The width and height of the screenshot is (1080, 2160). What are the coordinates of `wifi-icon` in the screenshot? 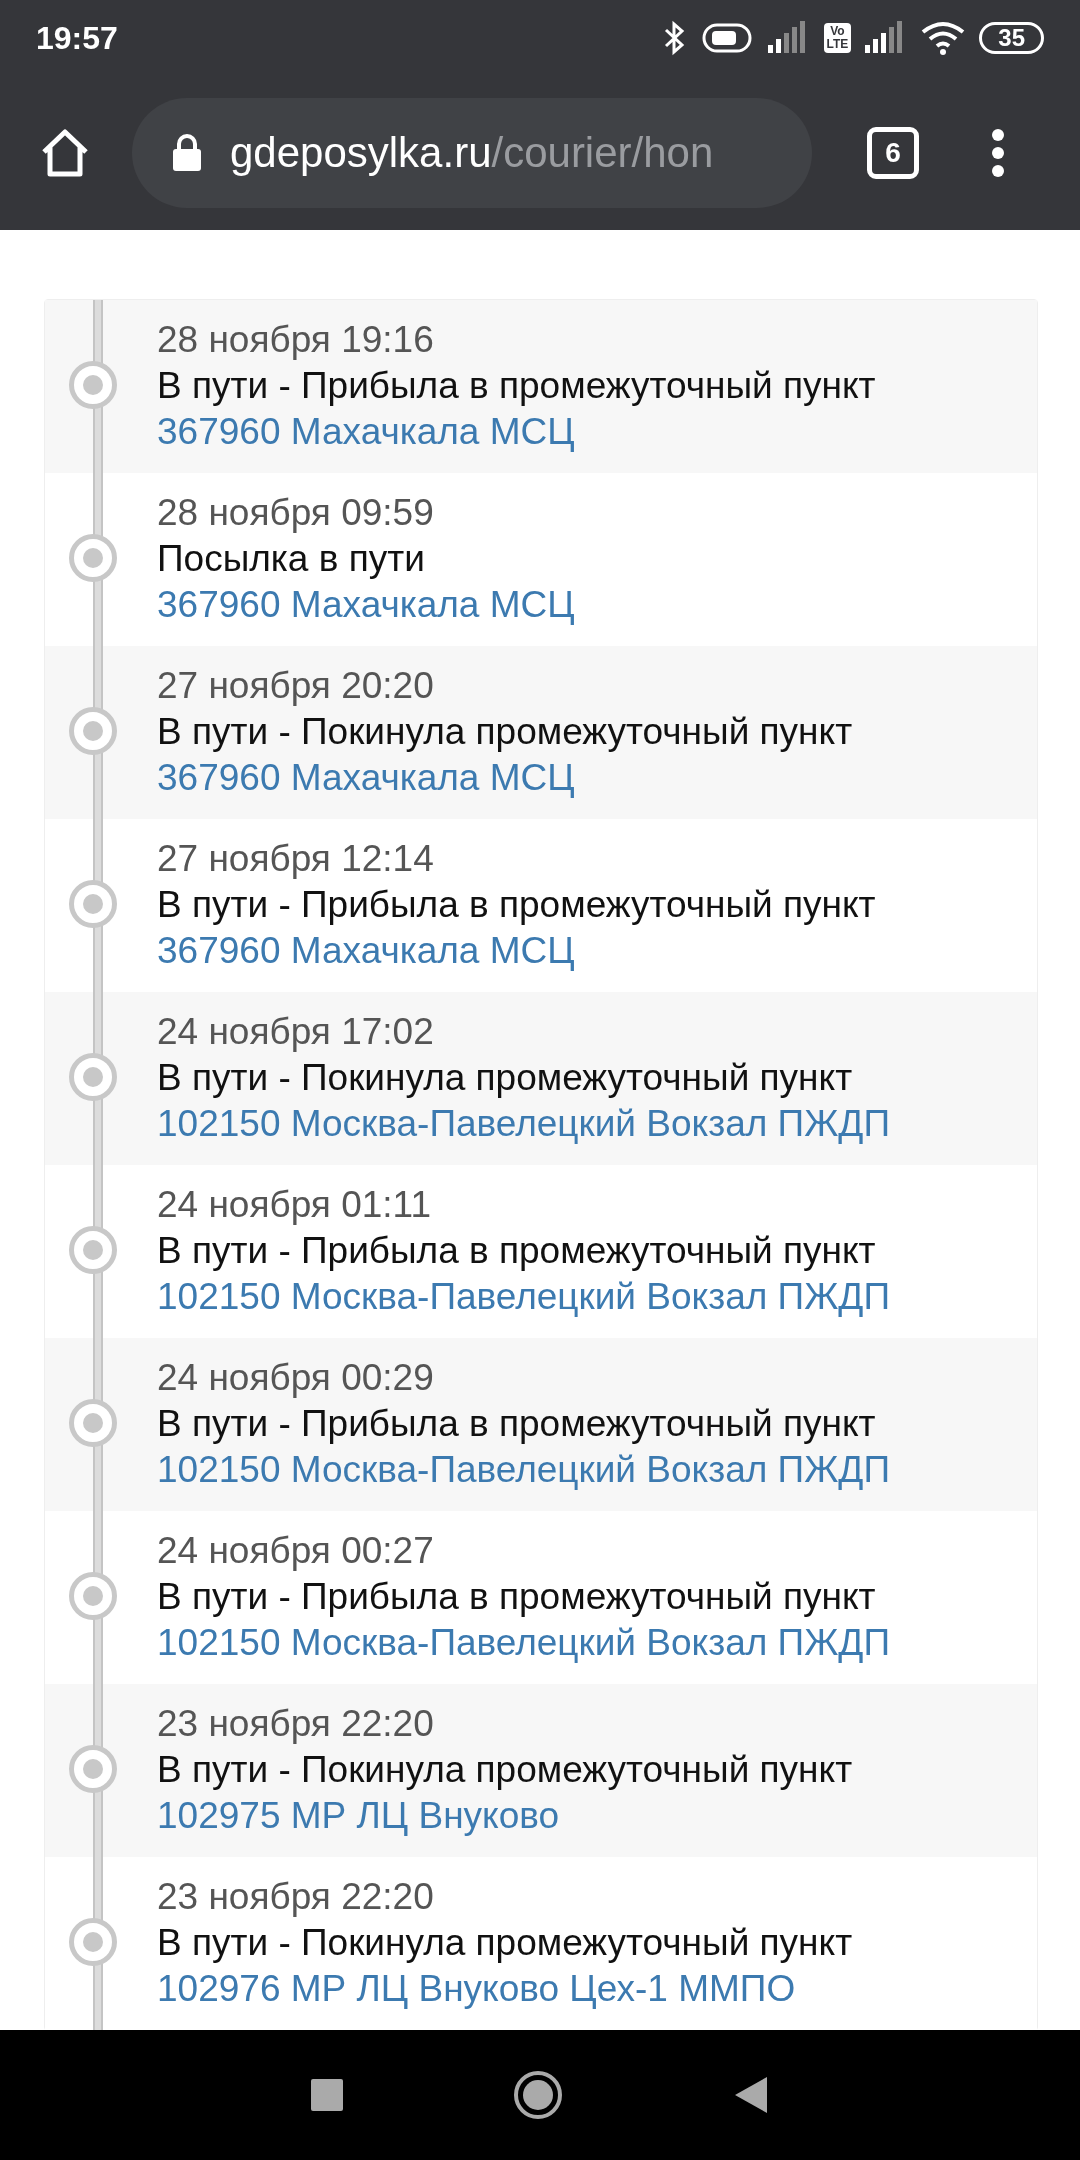 It's located at (943, 38).